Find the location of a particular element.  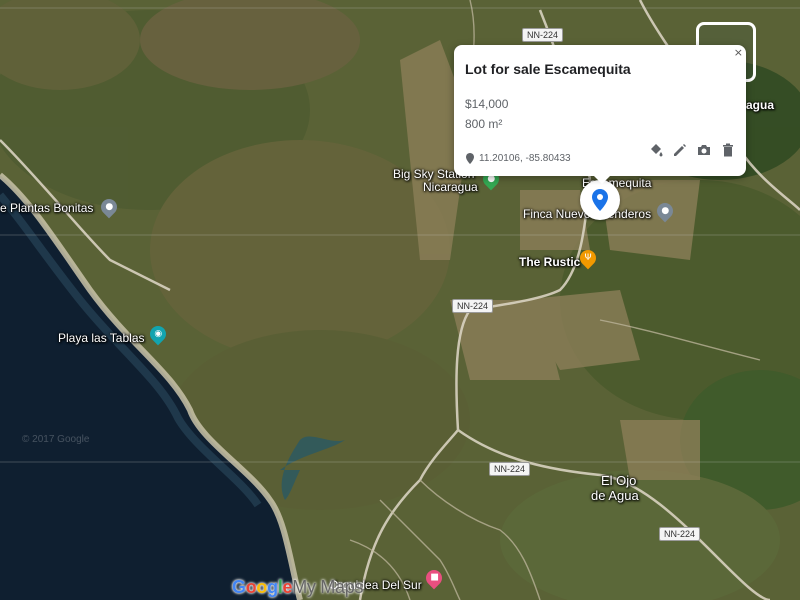

card-price: $14,000 is located at coordinates (487, 104).